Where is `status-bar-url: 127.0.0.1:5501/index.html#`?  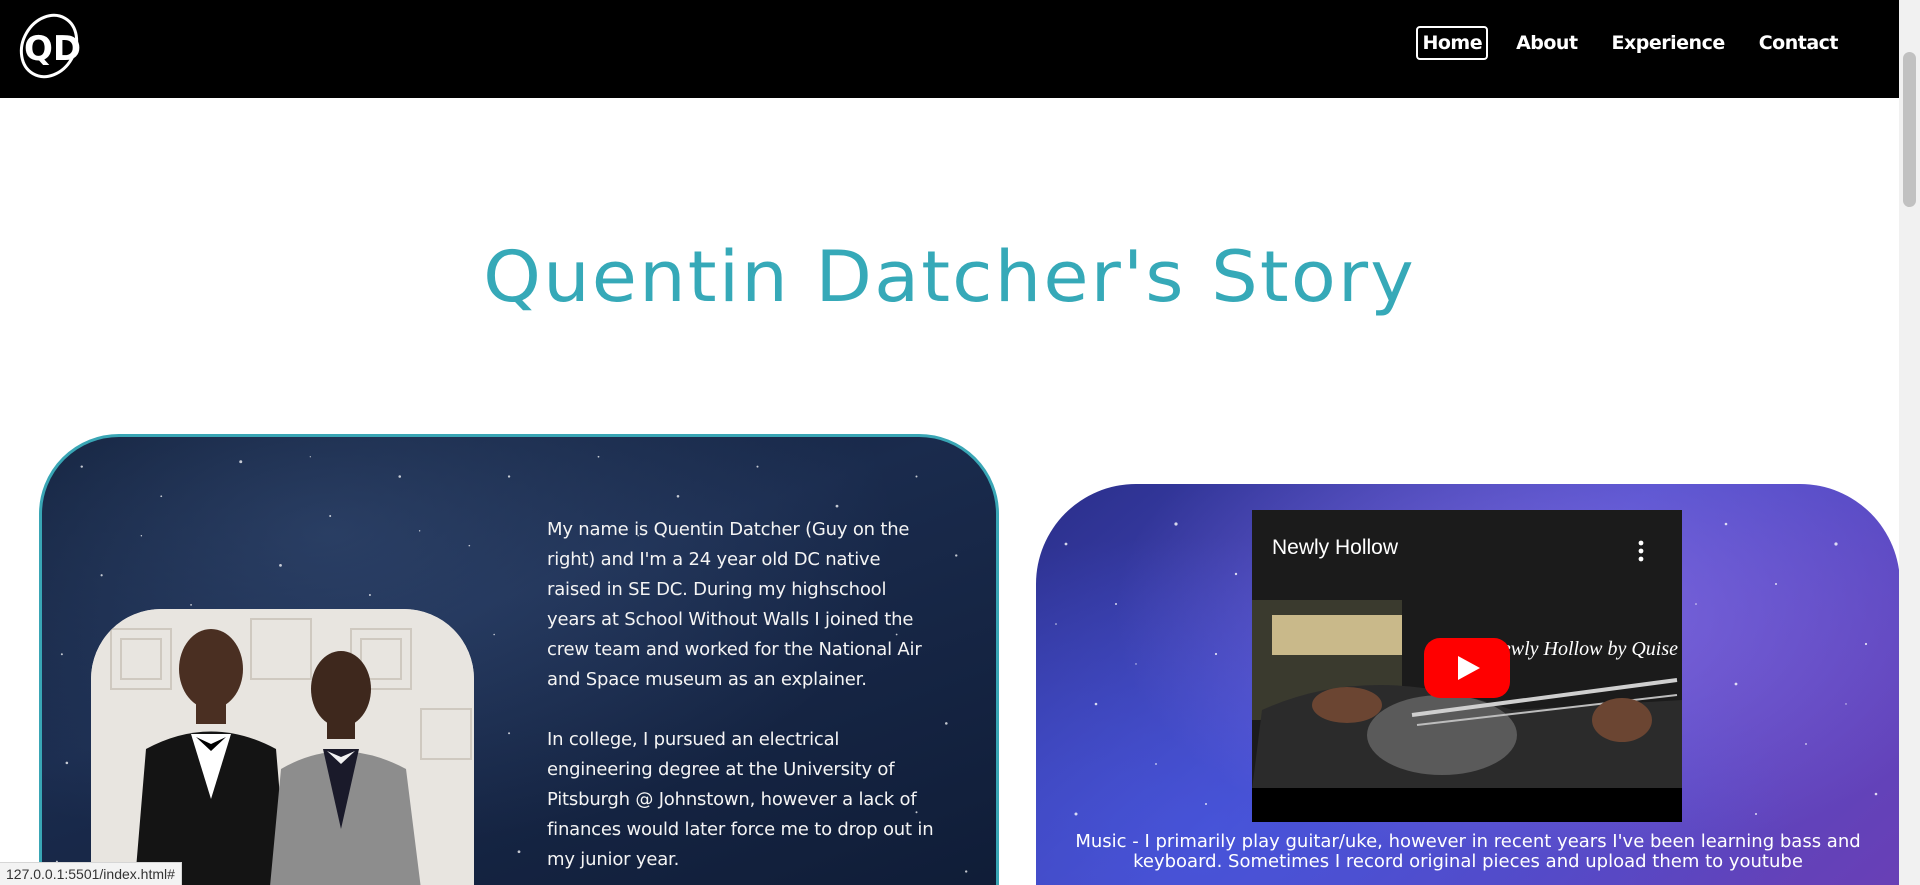
status-bar-url: 127.0.0.1:5501/index.html# is located at coordinates (91, 873).